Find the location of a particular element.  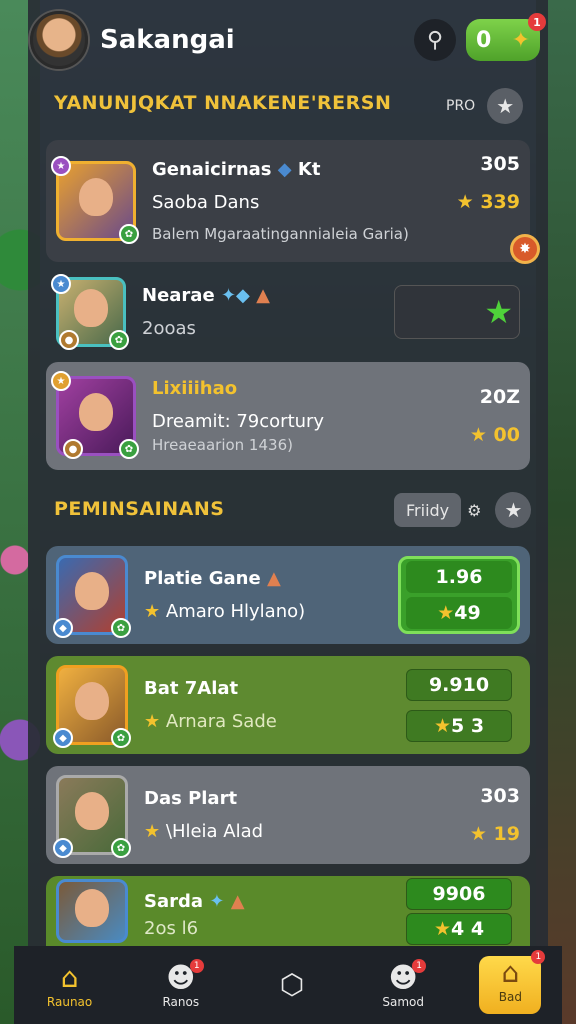

card-description: Balem Mgaraatingannialeia Garia) is located at coordinates (280, 234).